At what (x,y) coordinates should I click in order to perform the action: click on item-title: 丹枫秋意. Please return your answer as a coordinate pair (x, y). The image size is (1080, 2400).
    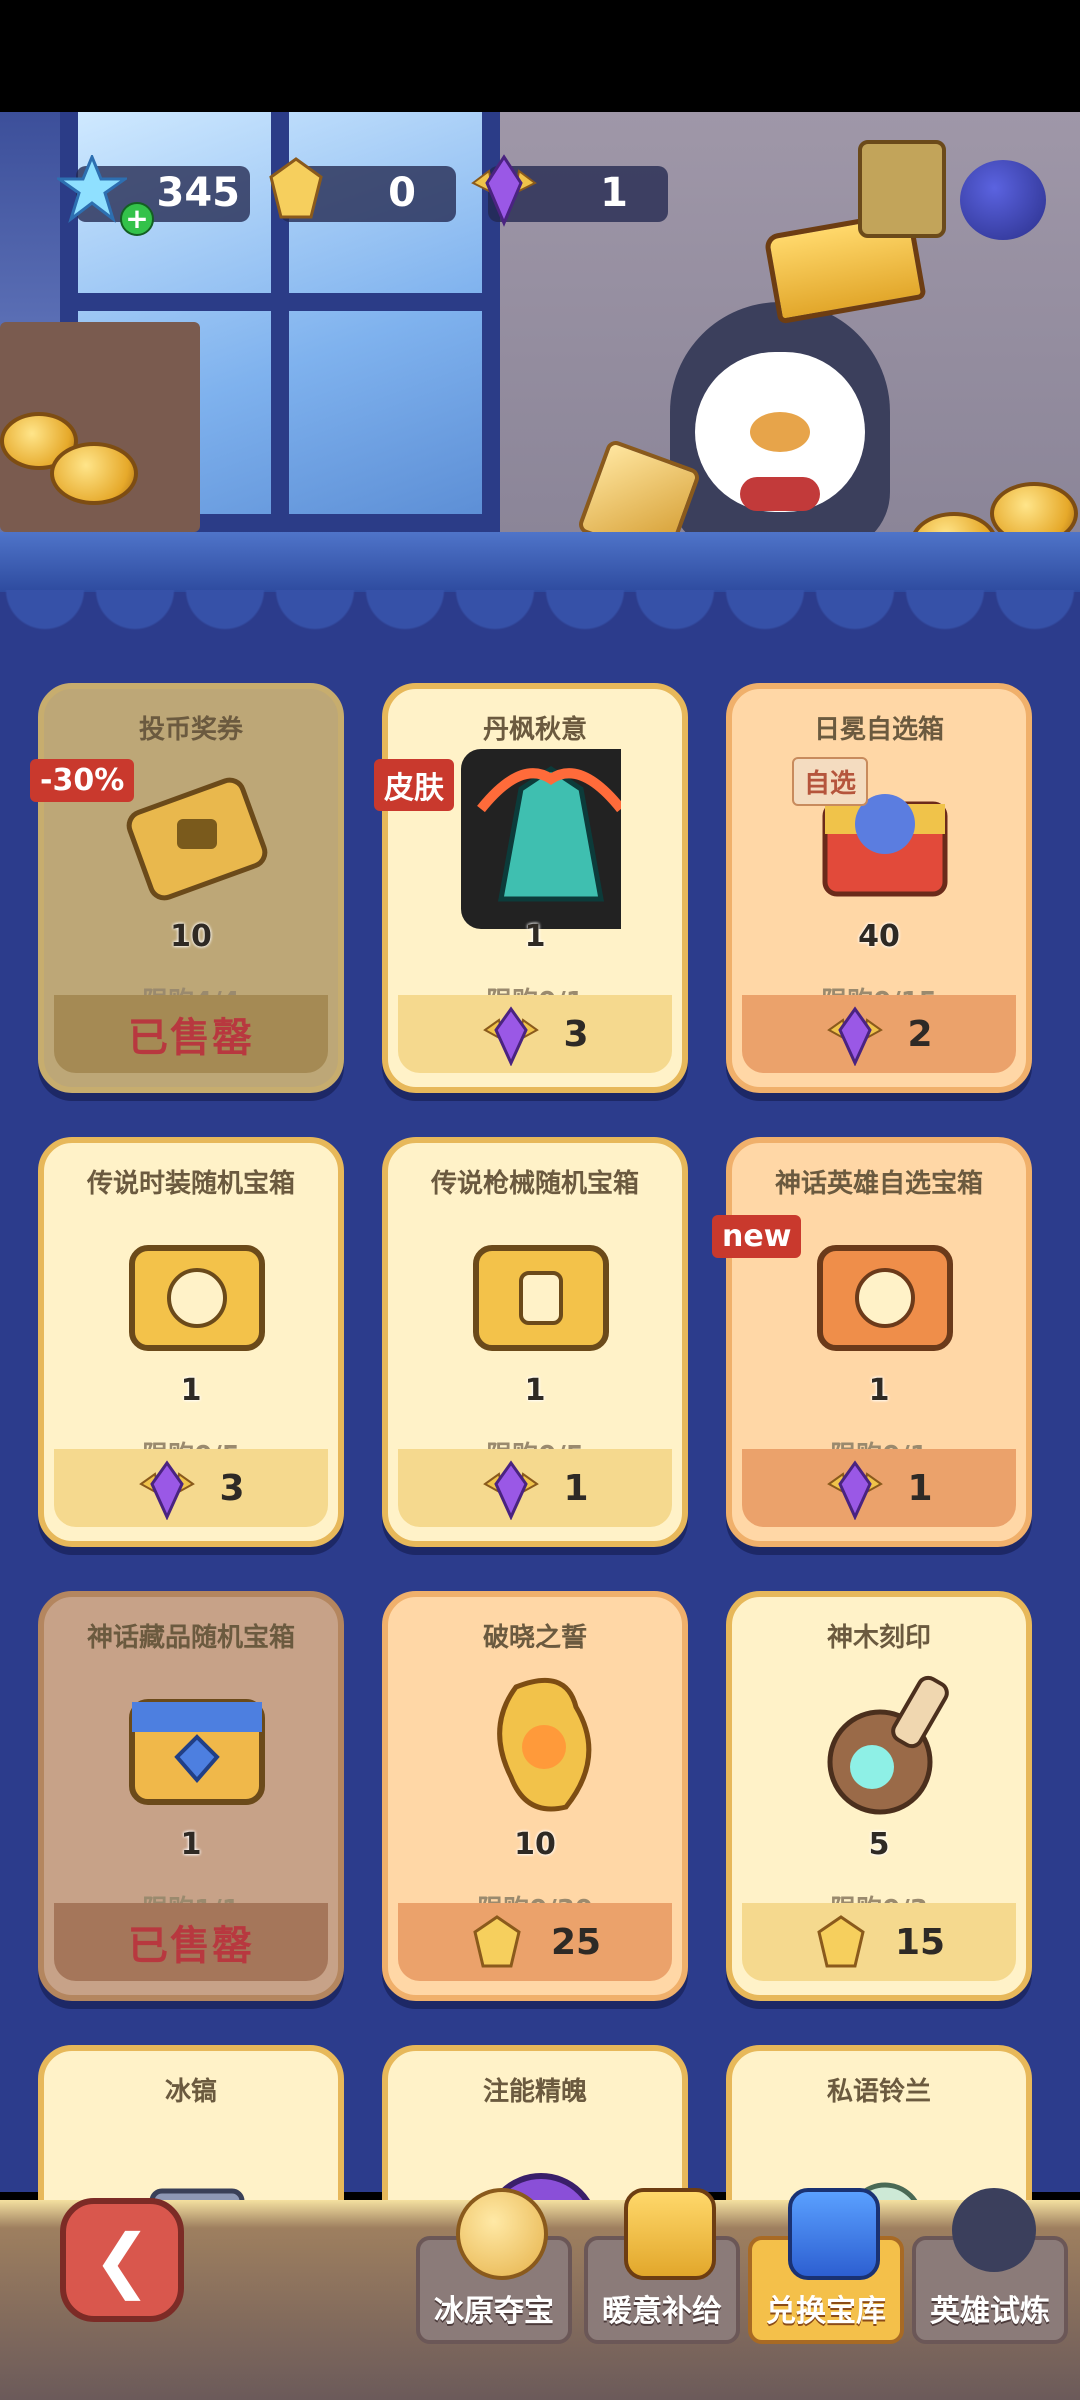
    Looking at the image, I should click on (534, 730).